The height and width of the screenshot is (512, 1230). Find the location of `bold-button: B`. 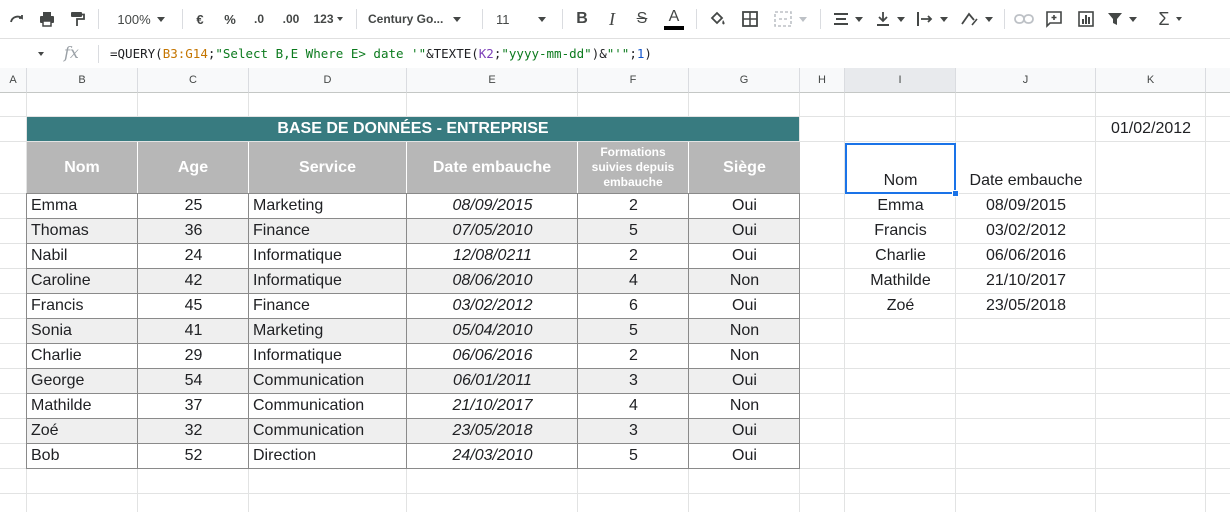

bold-button: B is located at coordinates (582, 19).